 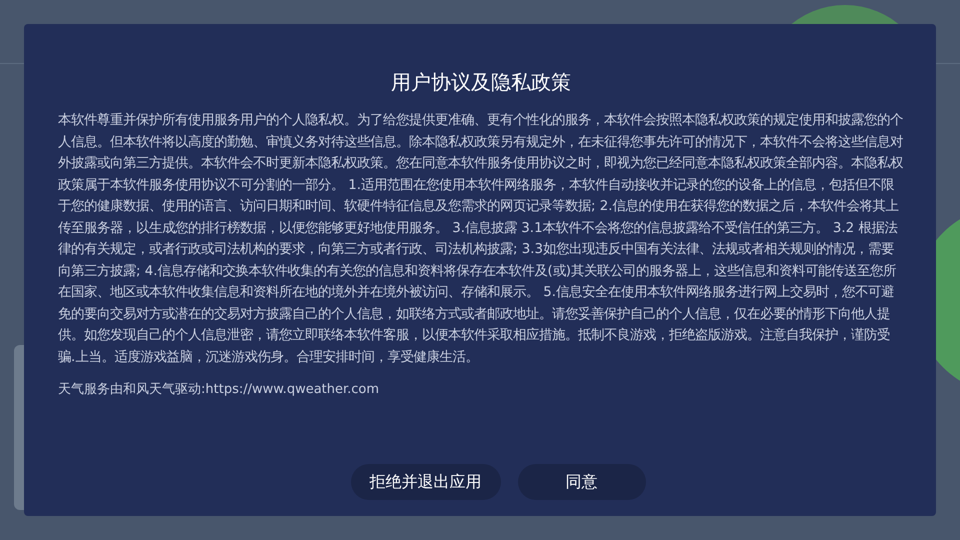 I want to click on decline-button: 拒绝并退出应用, so click(x=425, y=482).